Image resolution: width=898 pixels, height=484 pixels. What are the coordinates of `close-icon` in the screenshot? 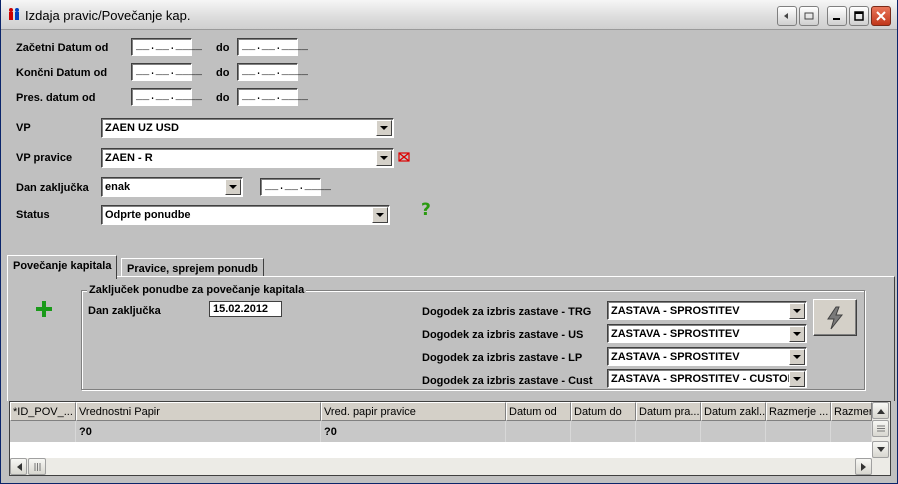 It's located at (881, 16).